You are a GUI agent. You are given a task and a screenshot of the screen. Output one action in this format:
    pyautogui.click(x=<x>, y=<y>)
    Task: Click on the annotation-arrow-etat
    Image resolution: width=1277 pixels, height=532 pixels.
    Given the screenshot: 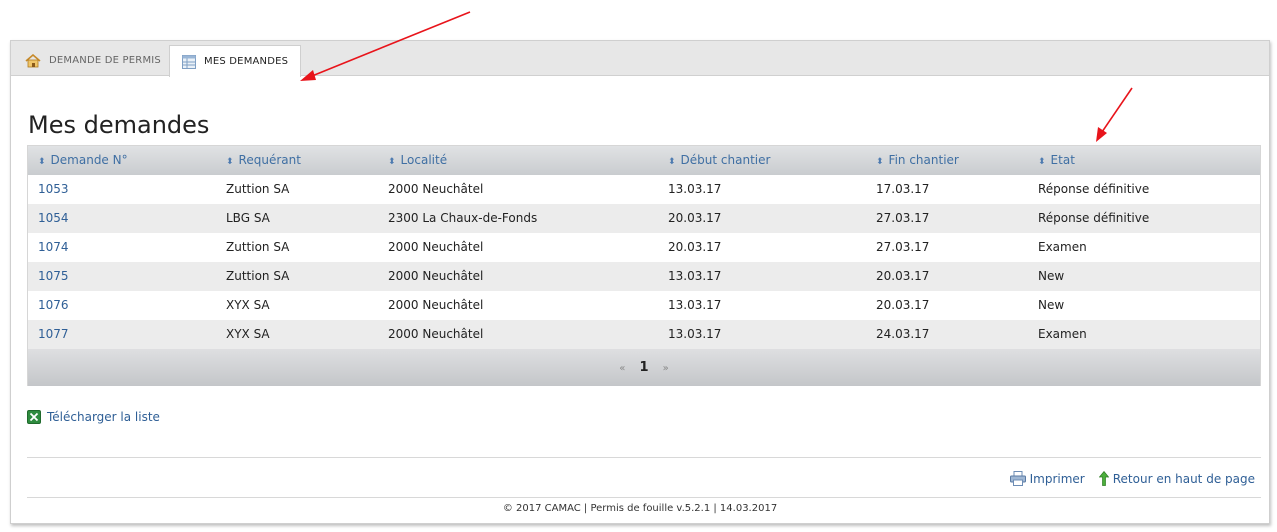 What is the action you would take?
    pyautogui.click(x=1114, y=114)
    